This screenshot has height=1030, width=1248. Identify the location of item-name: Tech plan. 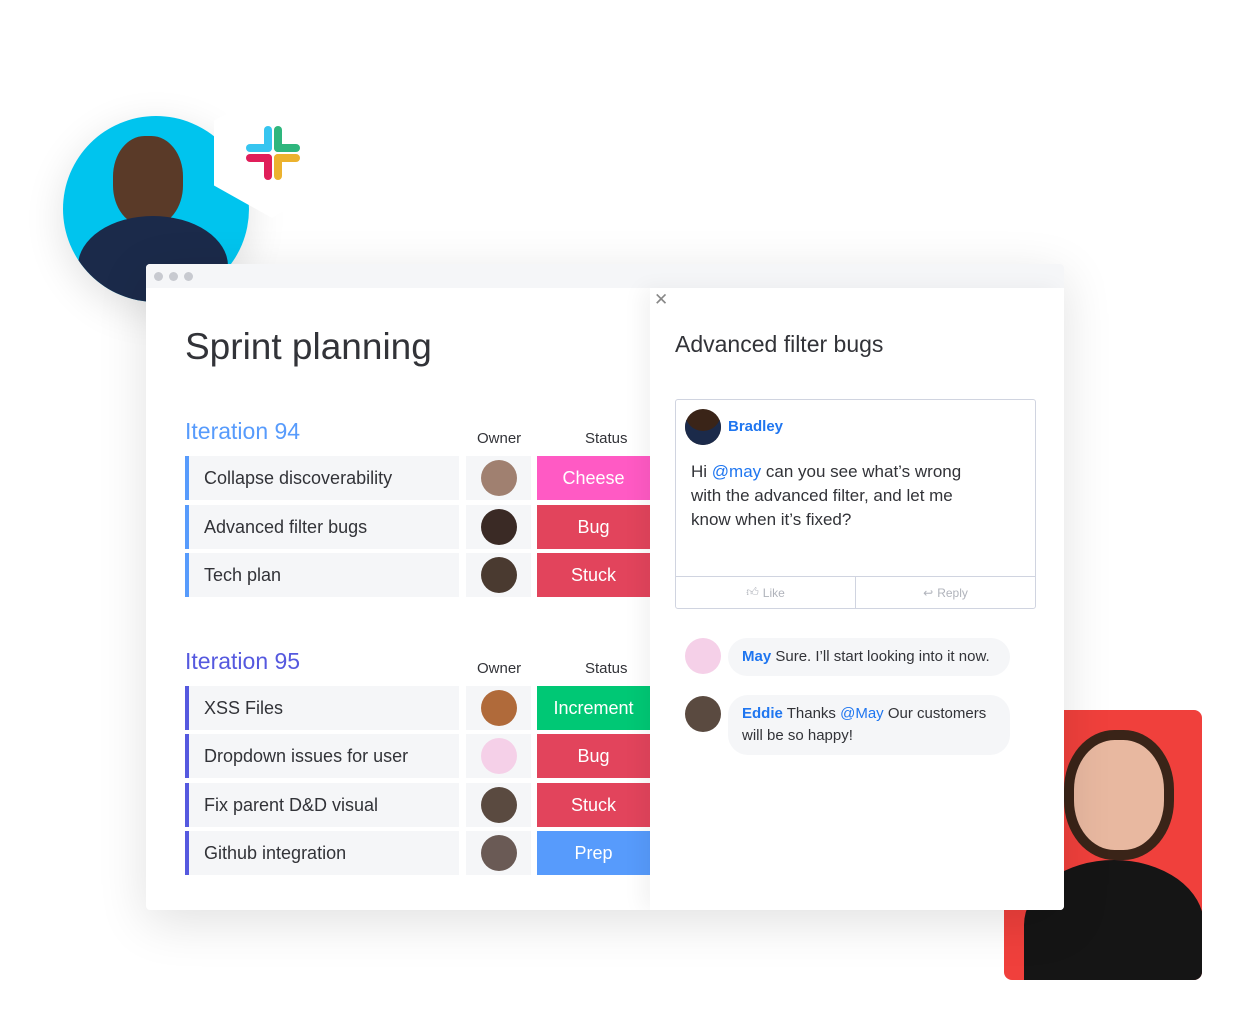
(322, 575).